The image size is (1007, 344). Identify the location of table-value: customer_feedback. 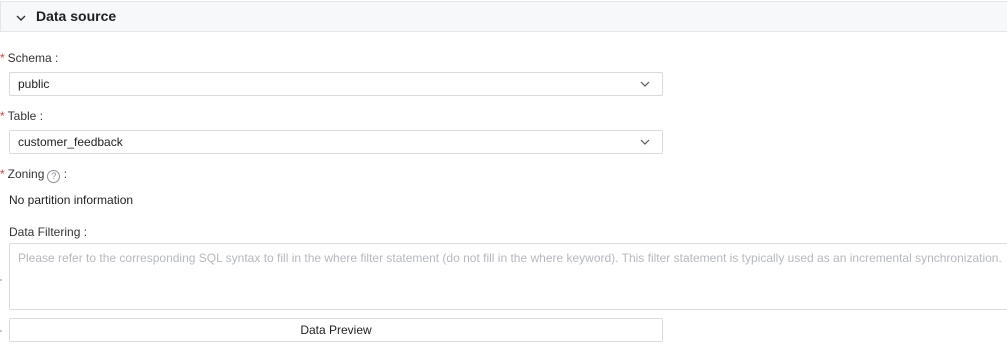
(70, 142).